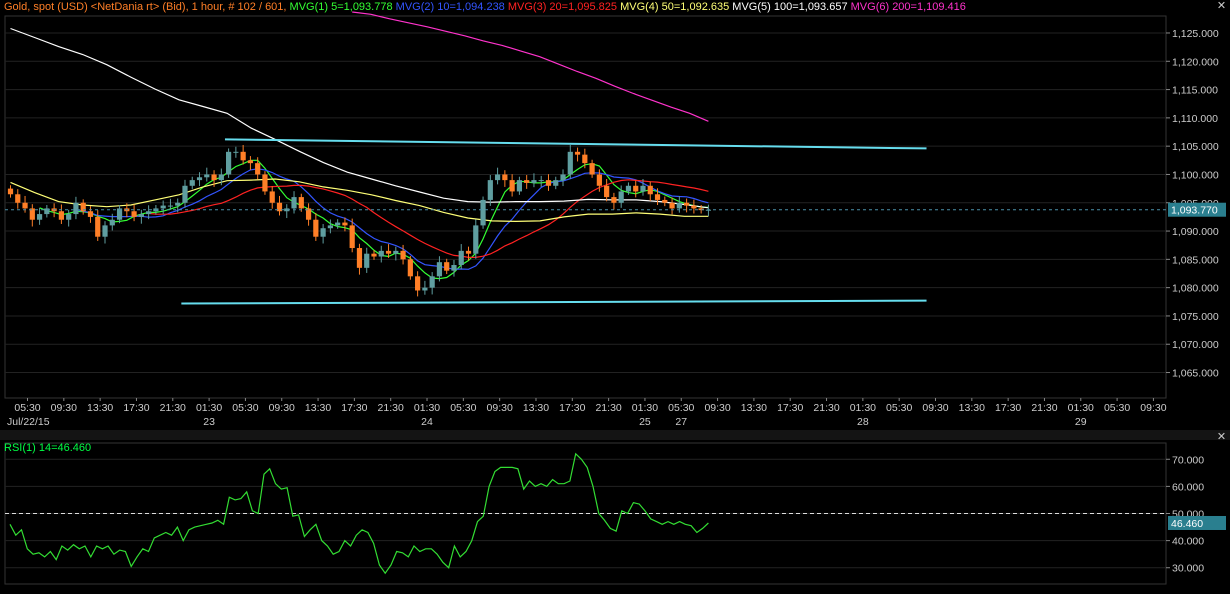 The width and height of the screenshot is (1230, 594). I want to click on time-tick-label: 21:30, so click(608, 408).